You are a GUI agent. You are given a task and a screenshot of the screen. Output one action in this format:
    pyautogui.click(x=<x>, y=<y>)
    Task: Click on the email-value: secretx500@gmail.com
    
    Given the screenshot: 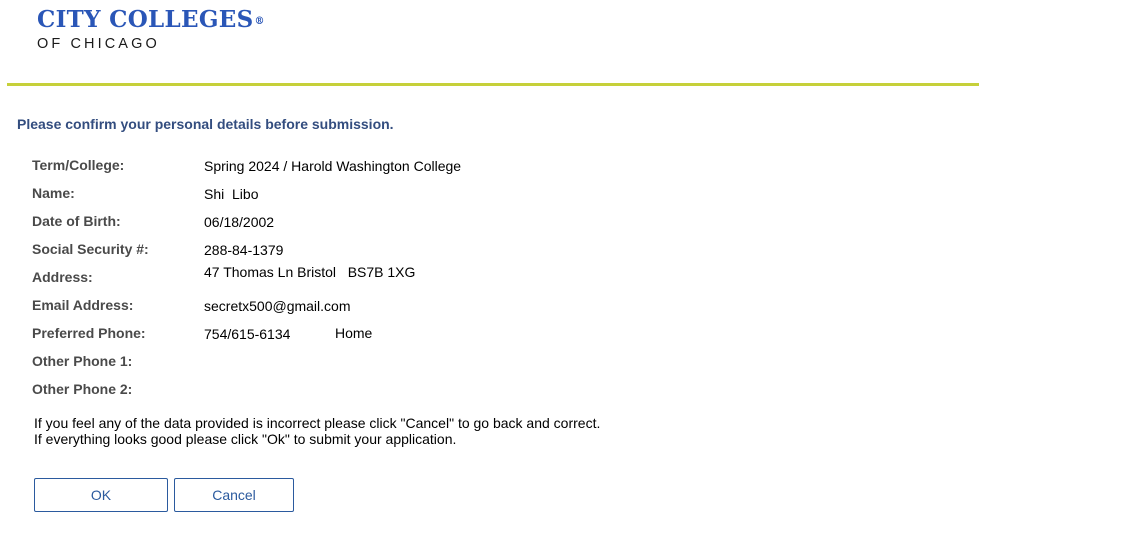 What is the action you would take?
    pyautogui.click(x=277, y=306)
    